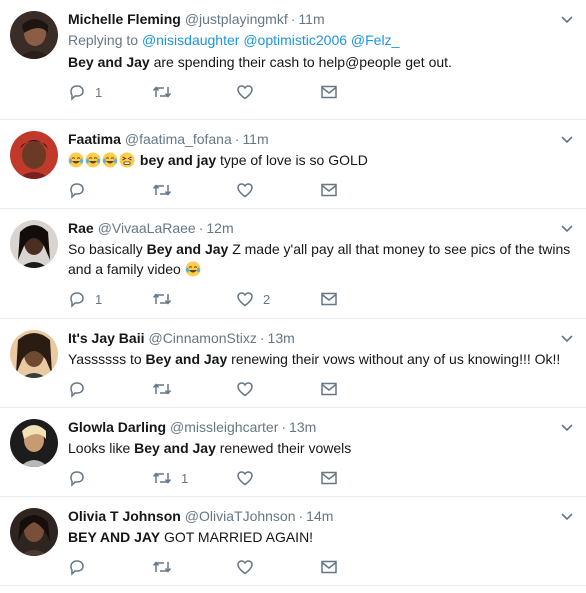 The image size is (586, 593). I want to click on like-count: 2, so click(267, 299).